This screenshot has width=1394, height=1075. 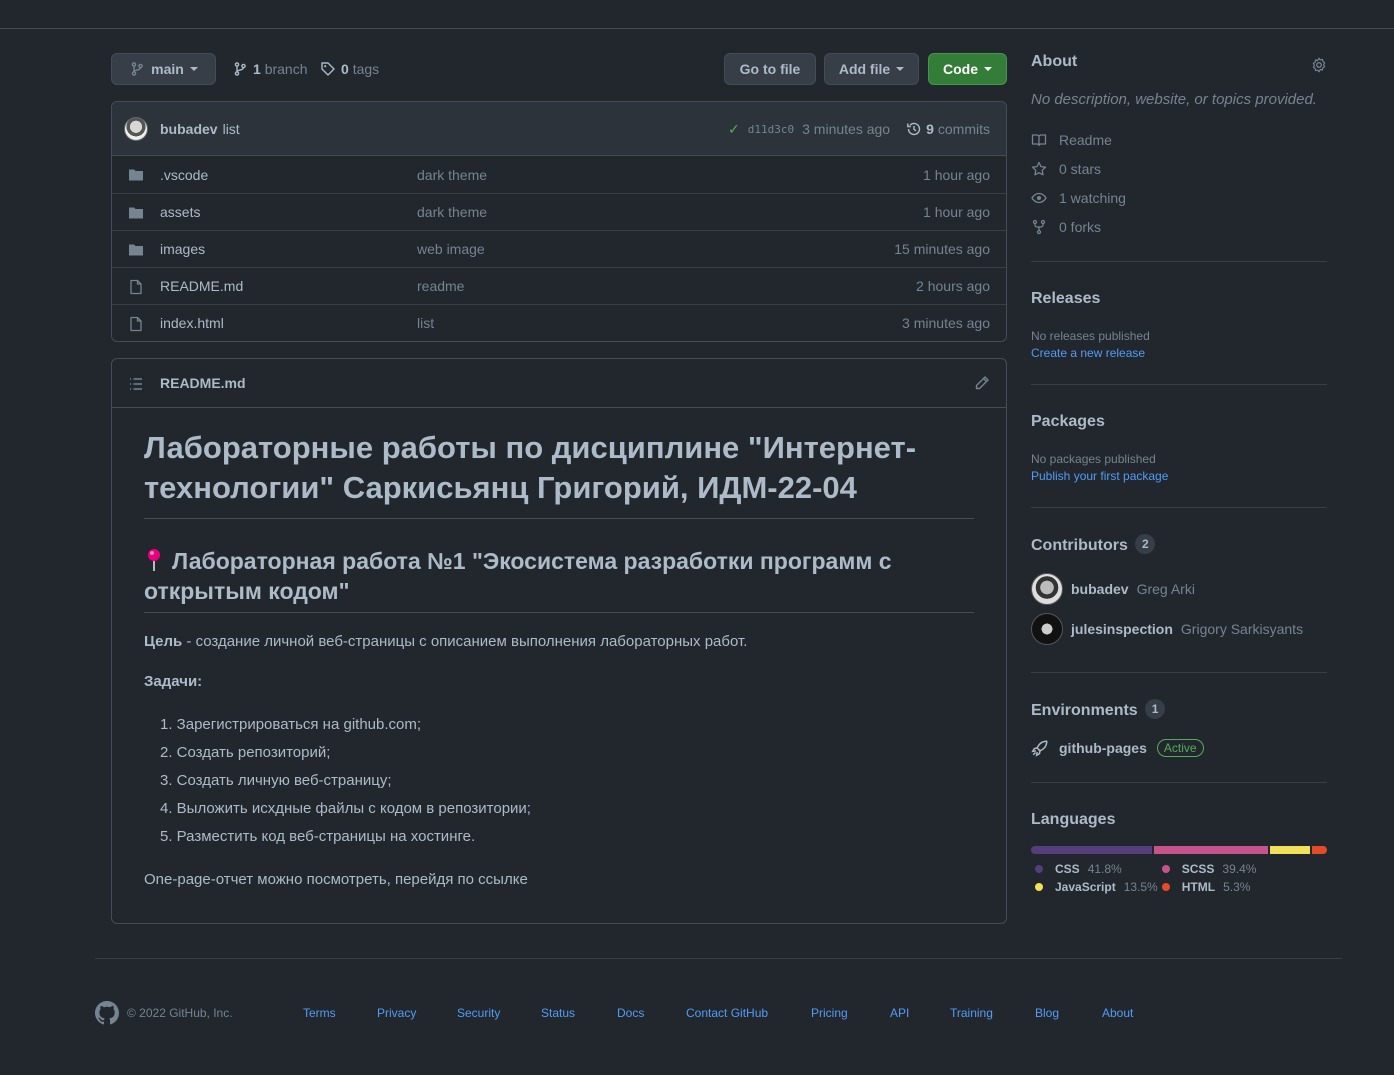 I want to click on footer-link-training: Training, so click(x=971, y=1013).